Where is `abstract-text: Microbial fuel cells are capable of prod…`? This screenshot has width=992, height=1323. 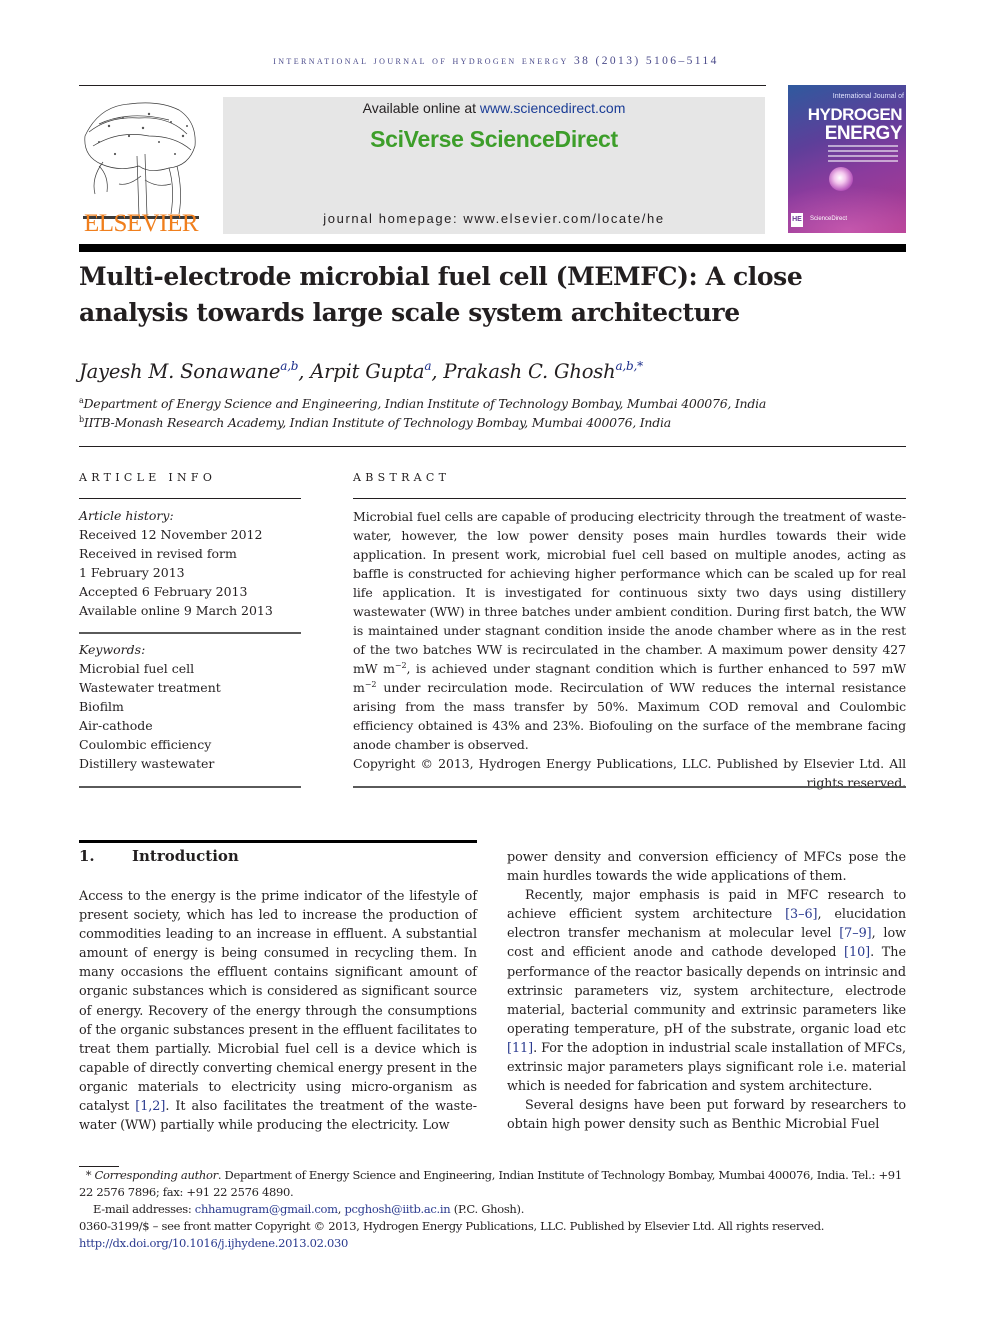 abstract-text: Microbial fuel cells are capable of prod… is located at coordinates (629, 630).